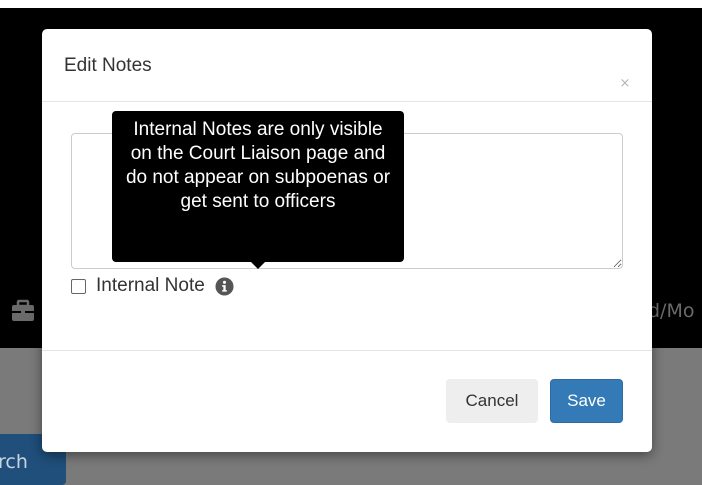 This screenshot has width=702, height=485. I want to click on close-button: ×, so click(625, 84).